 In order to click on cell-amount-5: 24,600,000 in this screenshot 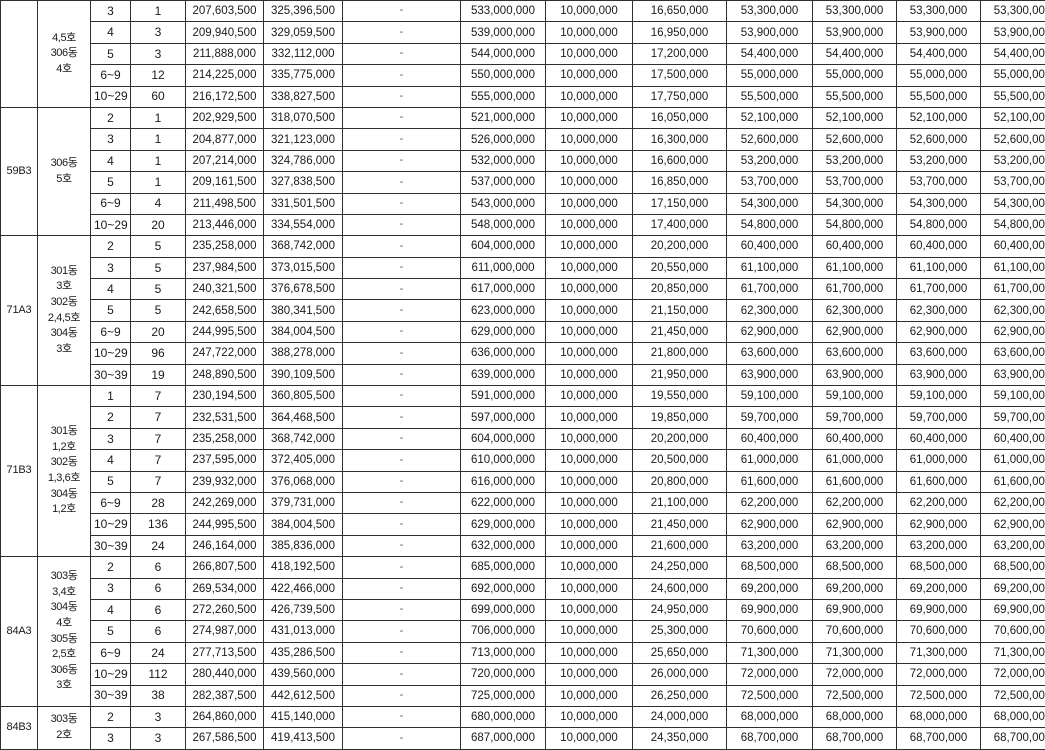, I will do `click(680, 588)`.